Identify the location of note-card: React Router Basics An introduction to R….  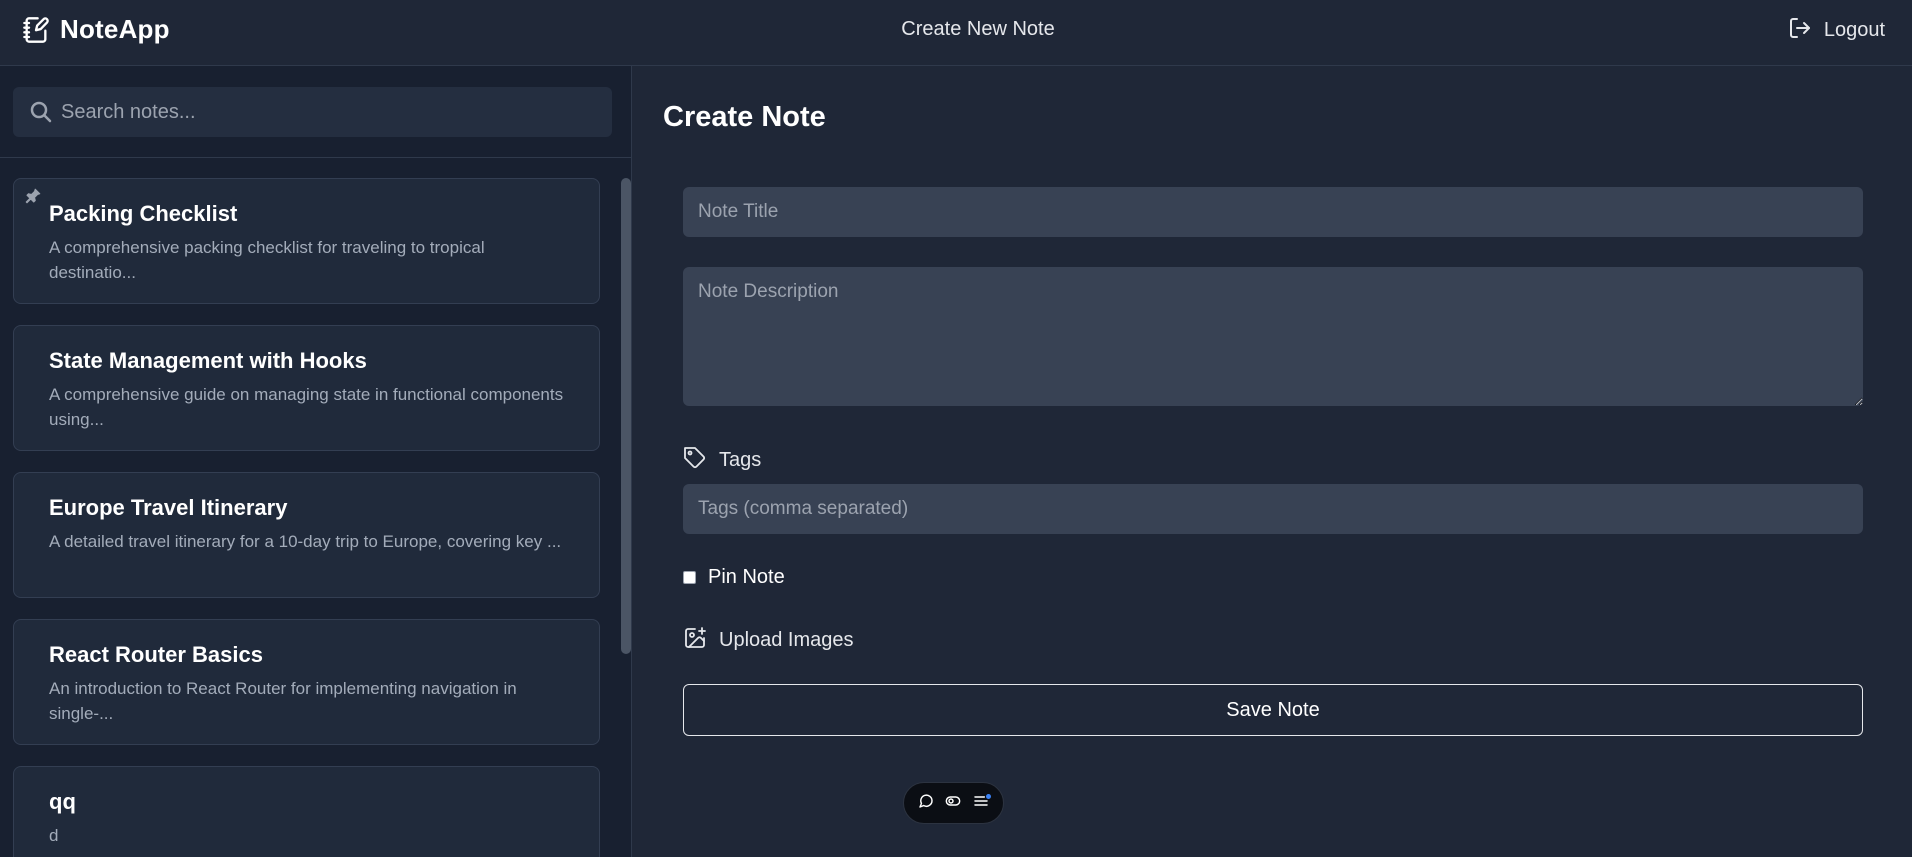
(306, 682).